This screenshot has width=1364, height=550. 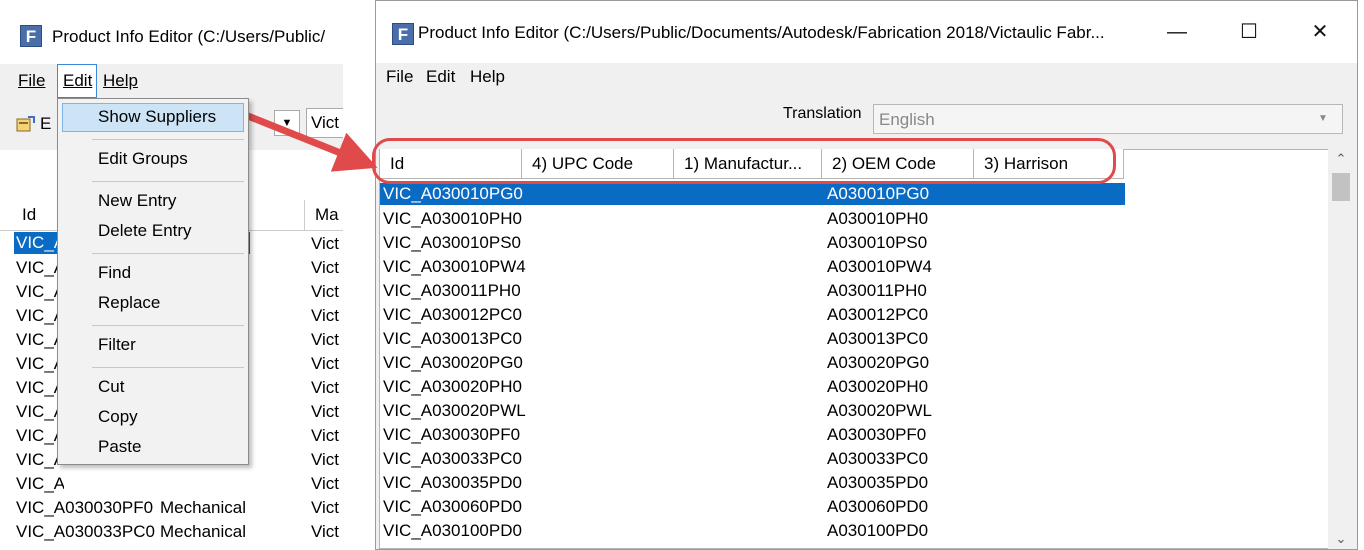 I want to click on grid-cell-oem-code: A030020PG0, so click(x=878, y=363).